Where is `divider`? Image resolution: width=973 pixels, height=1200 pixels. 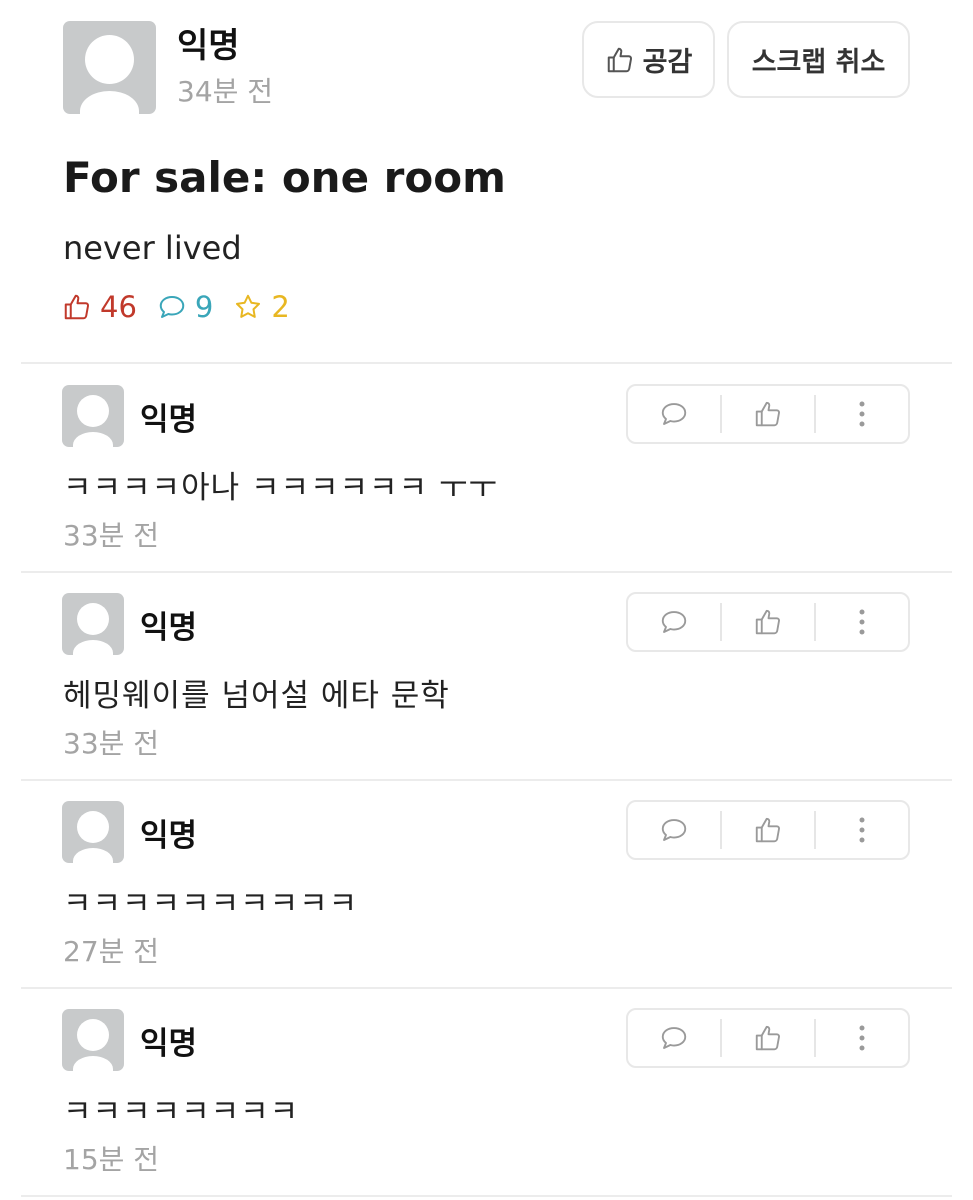 divider is located at coordinates (486, 1196).